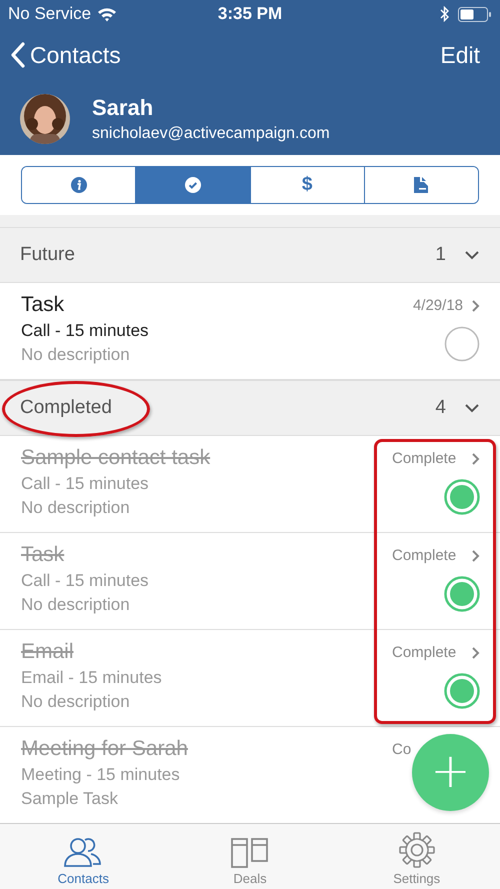 The height and width of the screenshot is (889, 500). Describe the element at coordinates (250, 678) in the screenshot. I see `task-row: Email Email - 15 minutes No description Complete` at that location.